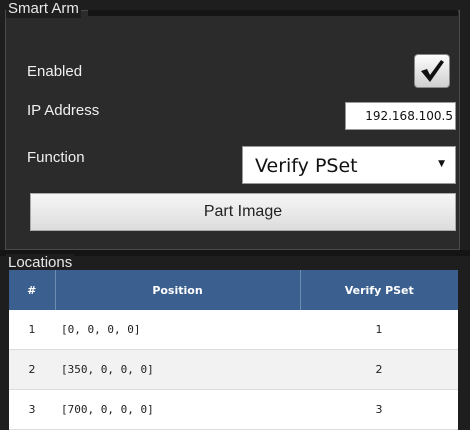 Image resolution: width=470 pixels, height=430 pixels. What do you see at coordinates (400, 116) in the screenshot?
I see `ip-address-input` at bounding box center [400, 116].